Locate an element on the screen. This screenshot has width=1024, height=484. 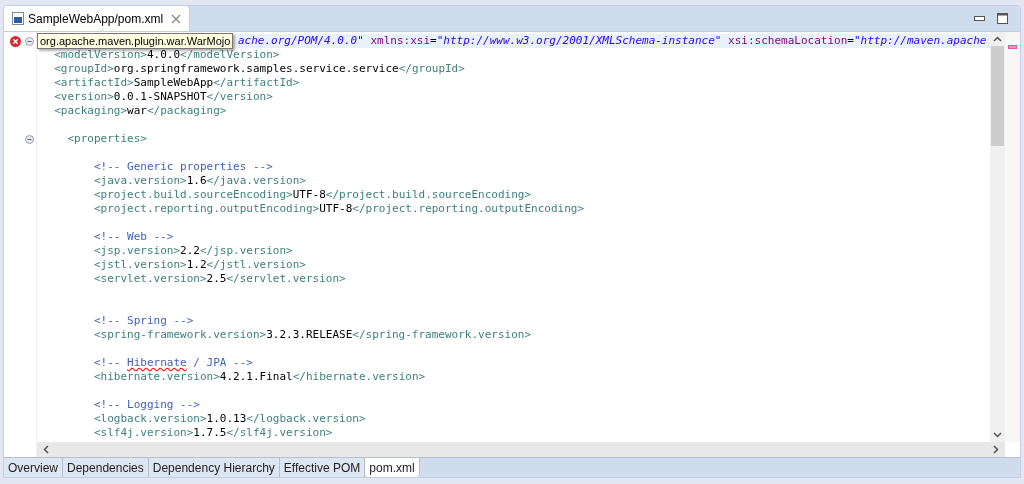
page-tab: Dependency Hierarchy is located at coordinates (214, 467).